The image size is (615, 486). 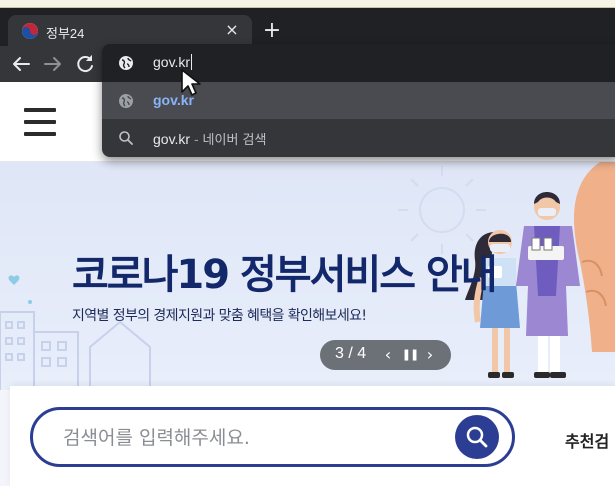 What do you see at coordinates (358, 137) in the screenshot?
I see `suggestion-search: gov.kr - 네이버 검색` at bounding box center [358, 137].